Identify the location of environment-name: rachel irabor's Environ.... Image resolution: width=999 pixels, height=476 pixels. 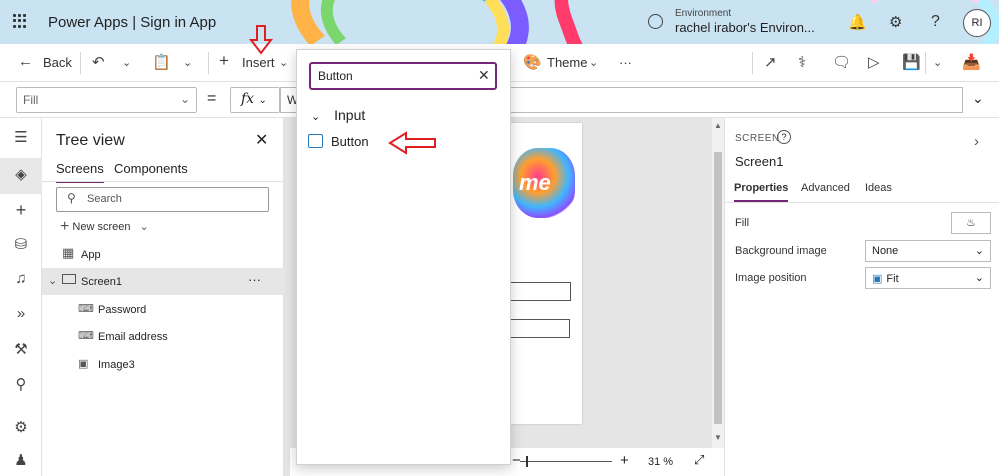
(745, 27).